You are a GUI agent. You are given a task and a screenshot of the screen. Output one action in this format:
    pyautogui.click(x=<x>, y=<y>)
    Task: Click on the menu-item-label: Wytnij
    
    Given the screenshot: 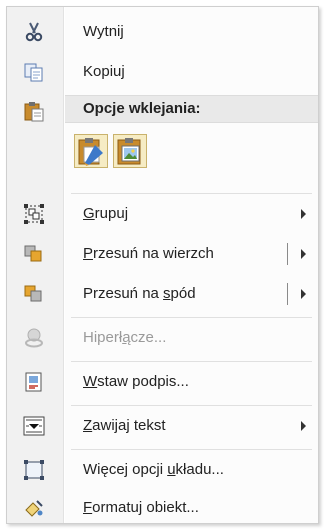 What is the action you would take?
    pyautogui.click(x=103, y=31)
    